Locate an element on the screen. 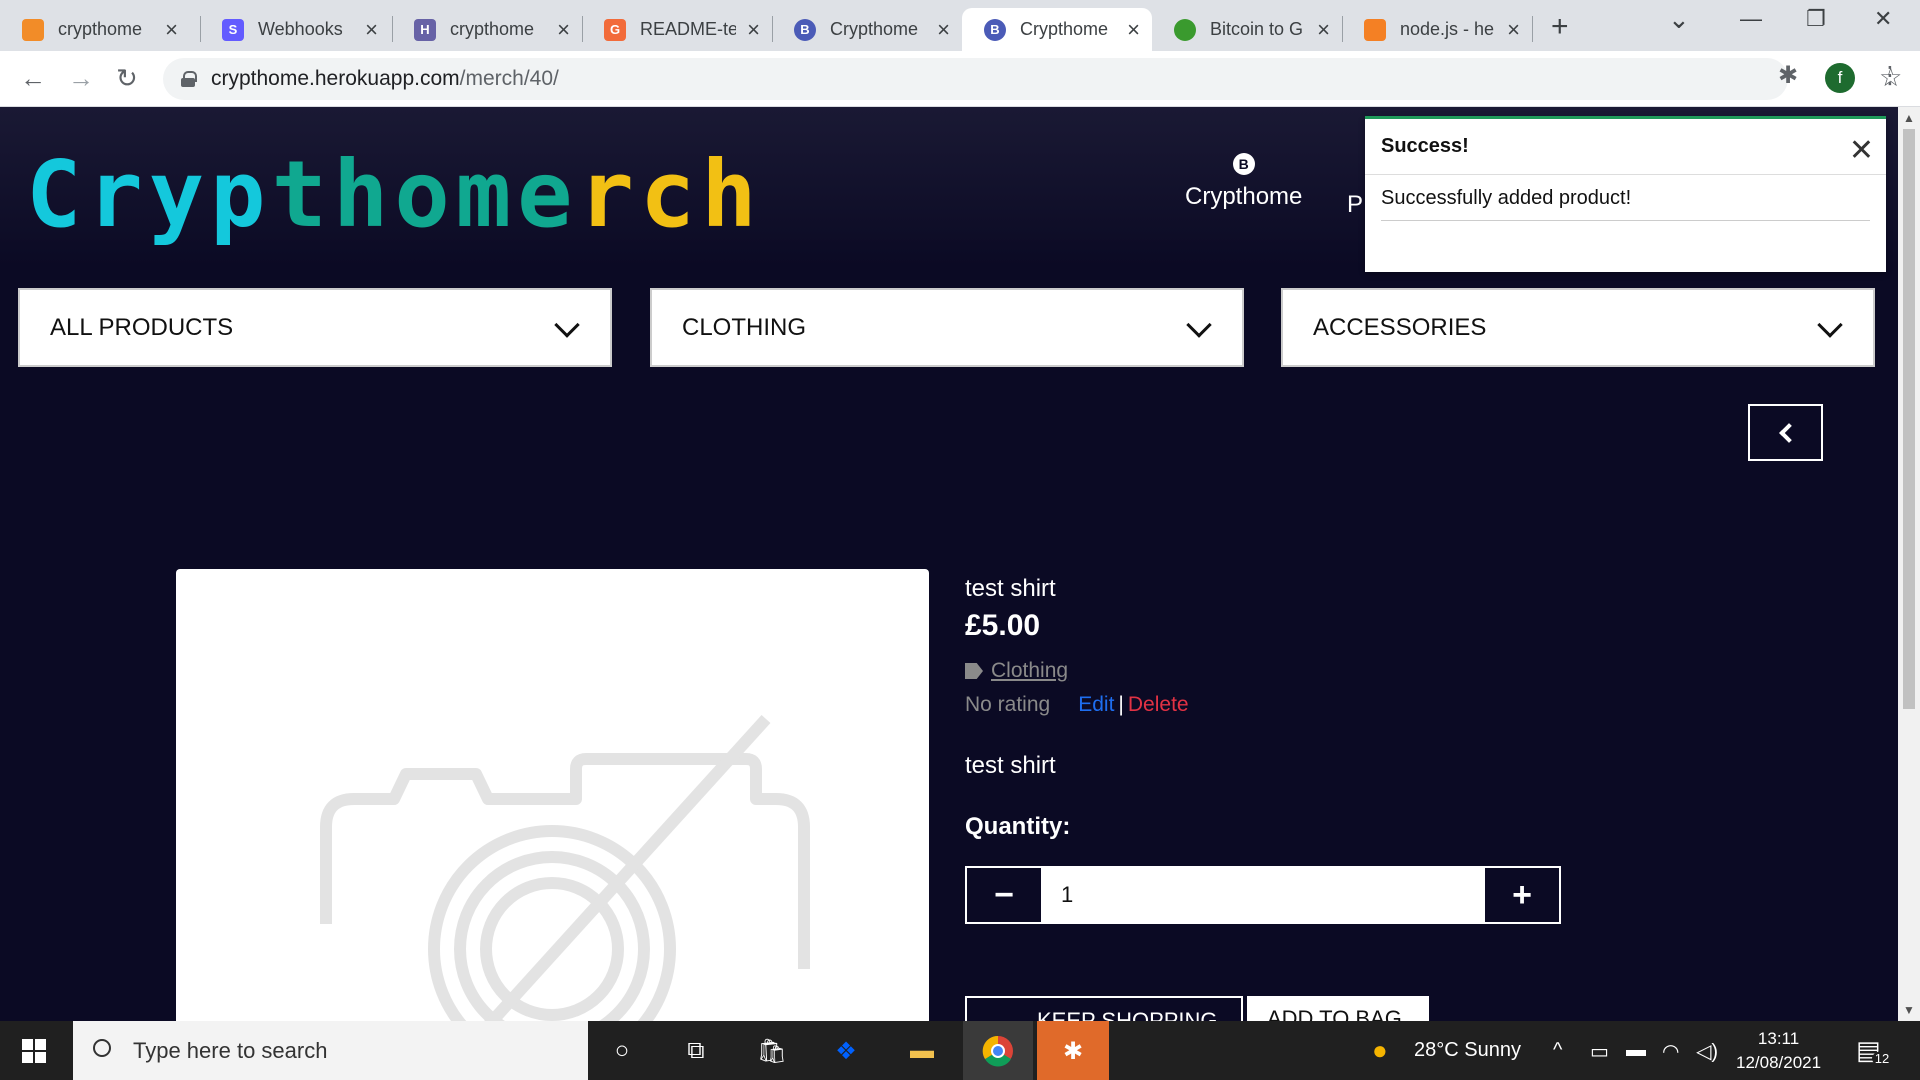 The width and height of the screenshot is (1920, 1080). tab-separator is located at coordinates (1532, 29).